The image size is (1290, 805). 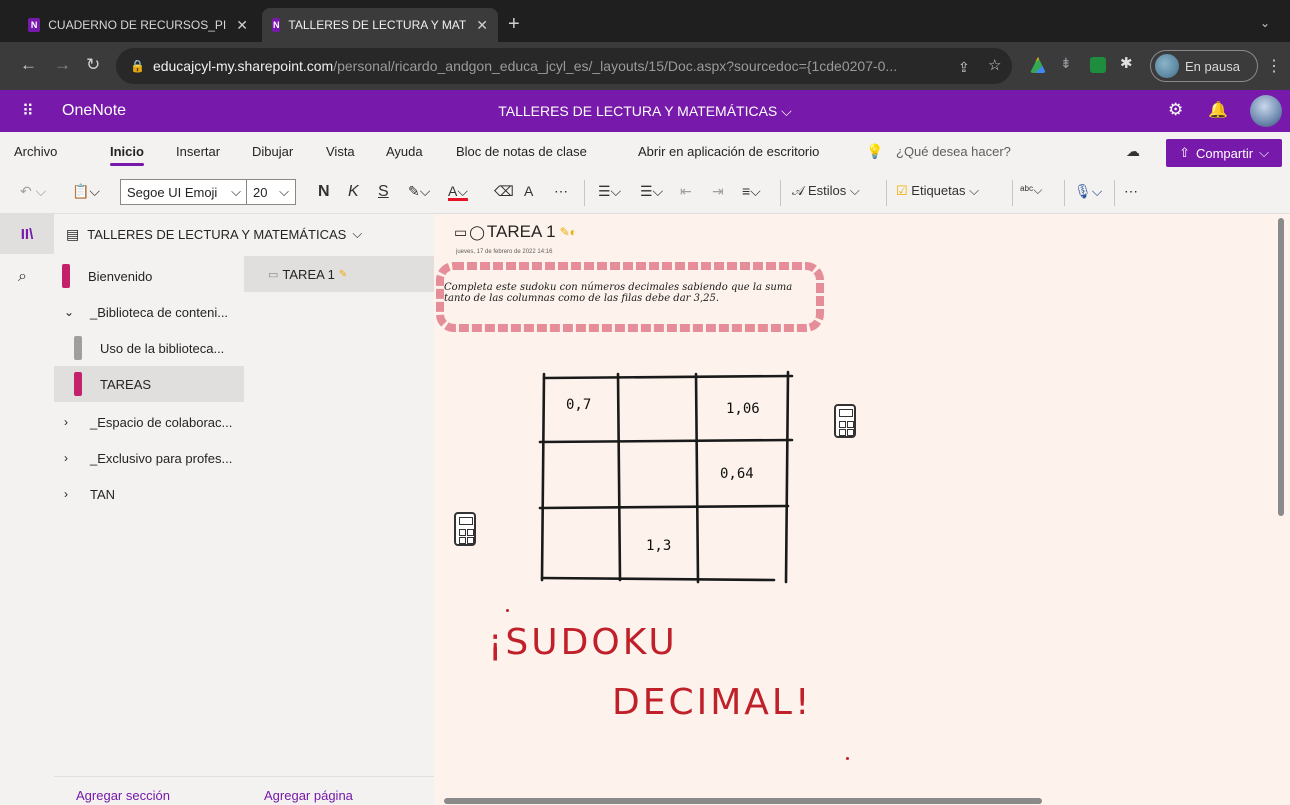 I want to click on grid-cell-r3c2: 1,3, so click(x=658, y=546).